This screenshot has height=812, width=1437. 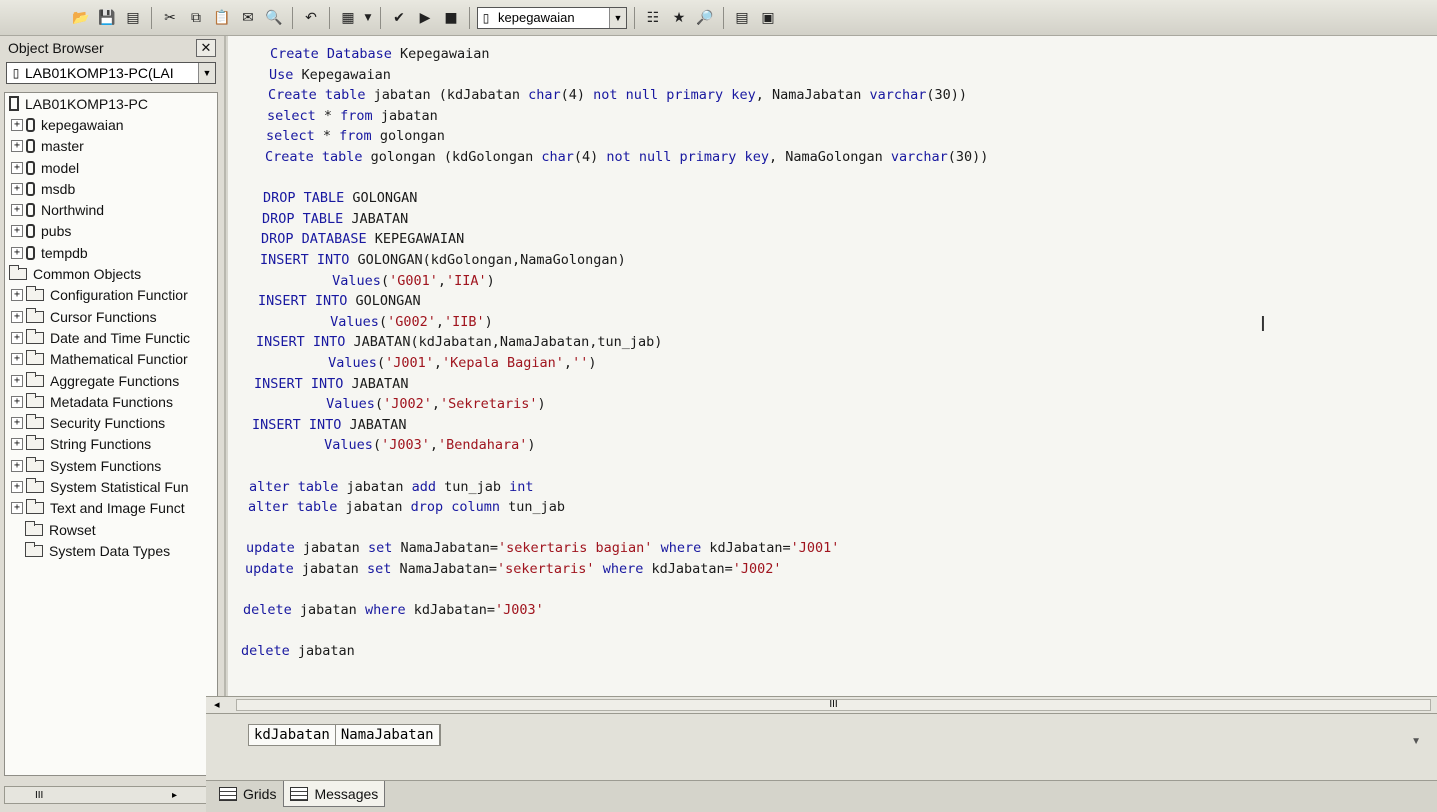 What do you see at coordinates (383, 569) in the screenshot?
I see `sql-keyword: set` at bounding box center [383, 569].